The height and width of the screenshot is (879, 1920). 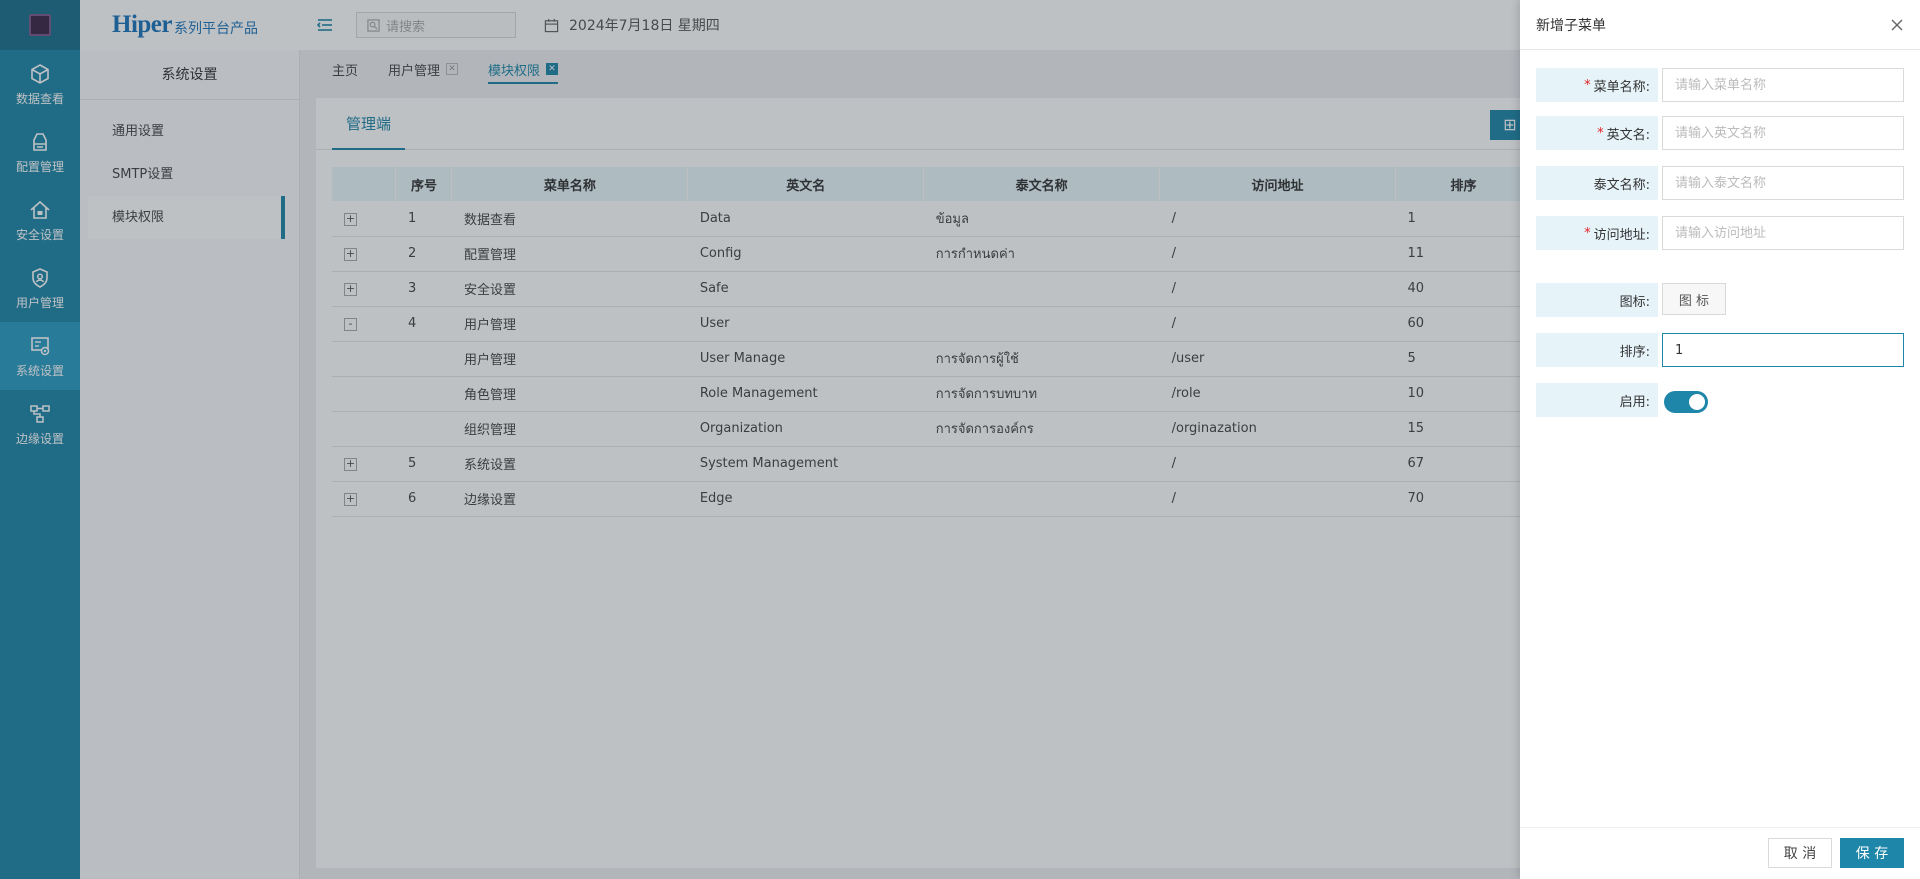 I want to click on cancel-button: 取 消, so click(x=1800, y=853).